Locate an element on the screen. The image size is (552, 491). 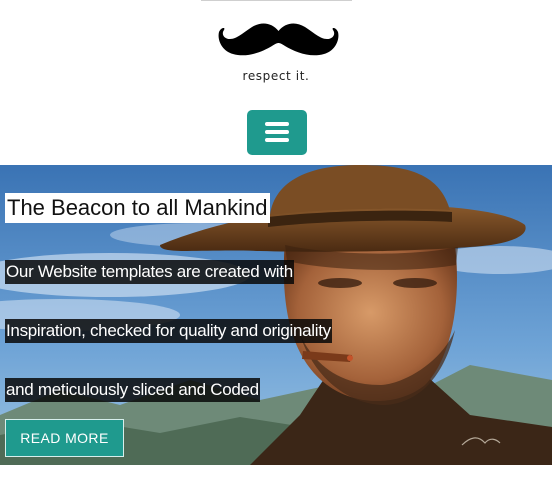
top-divider is located at coordinates (276, 0).